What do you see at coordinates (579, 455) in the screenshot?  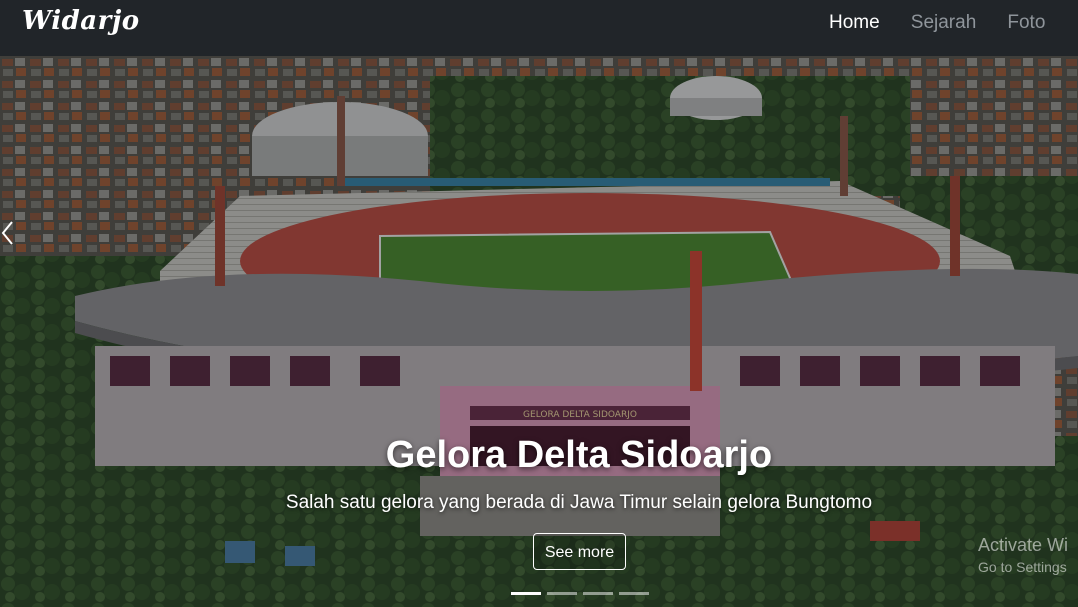 I see `slide-title: Gelora Delta Sidoarjo` at bounding box center [579, 455].